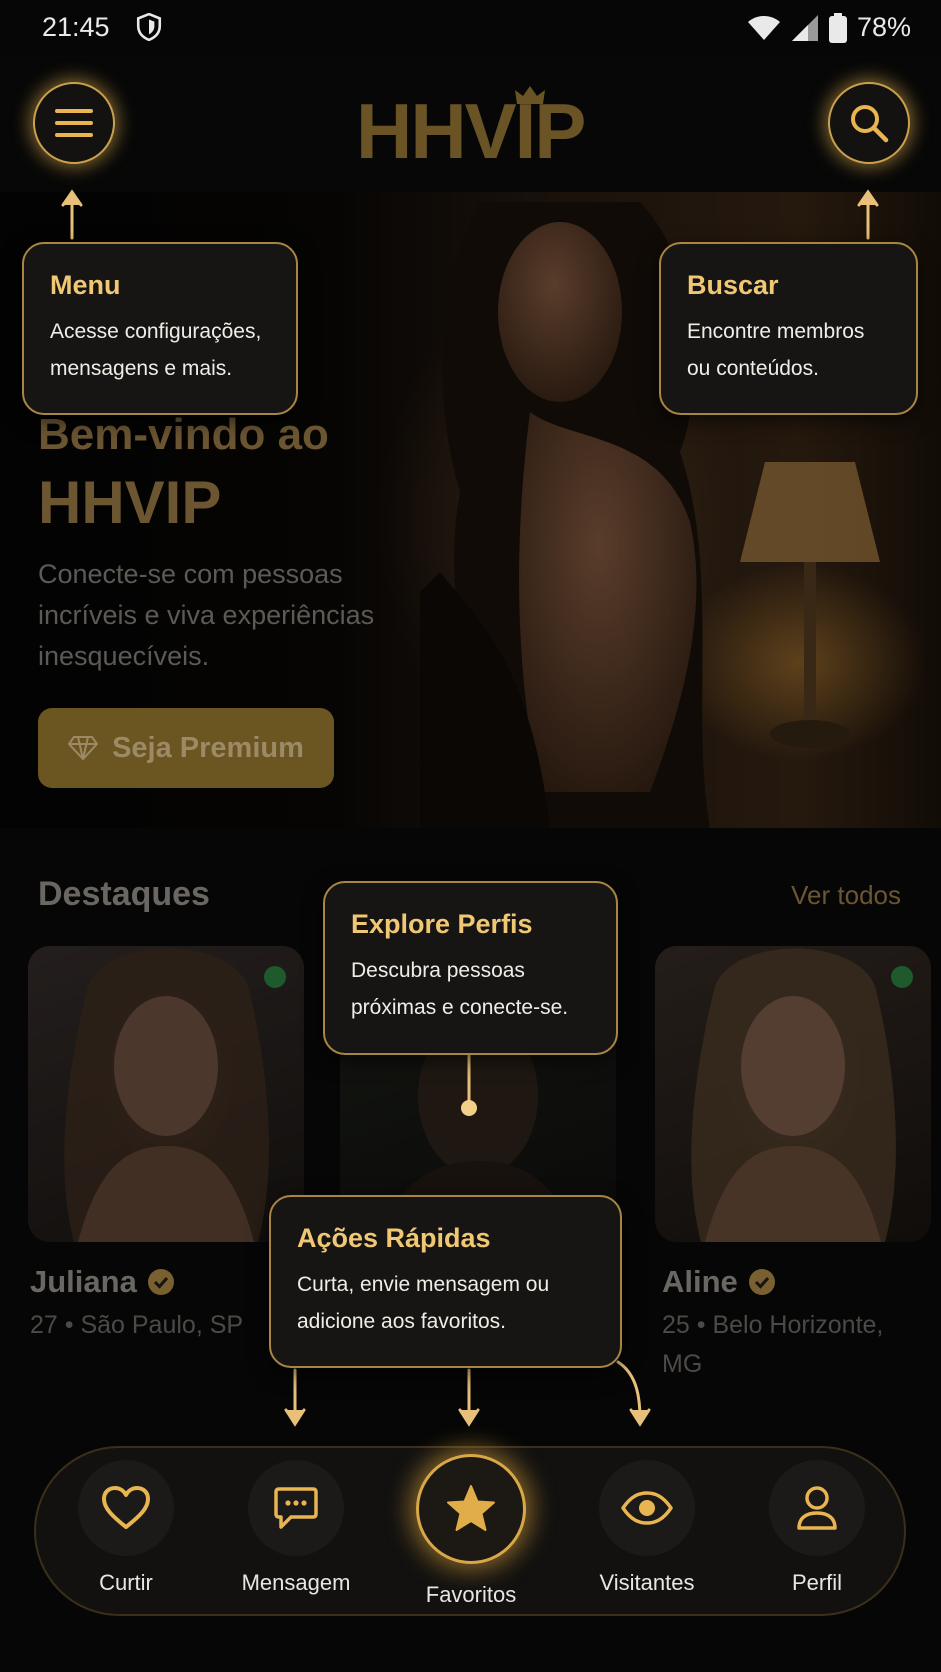  I want to click on tooltip-title: Menu, so click(85, 285).